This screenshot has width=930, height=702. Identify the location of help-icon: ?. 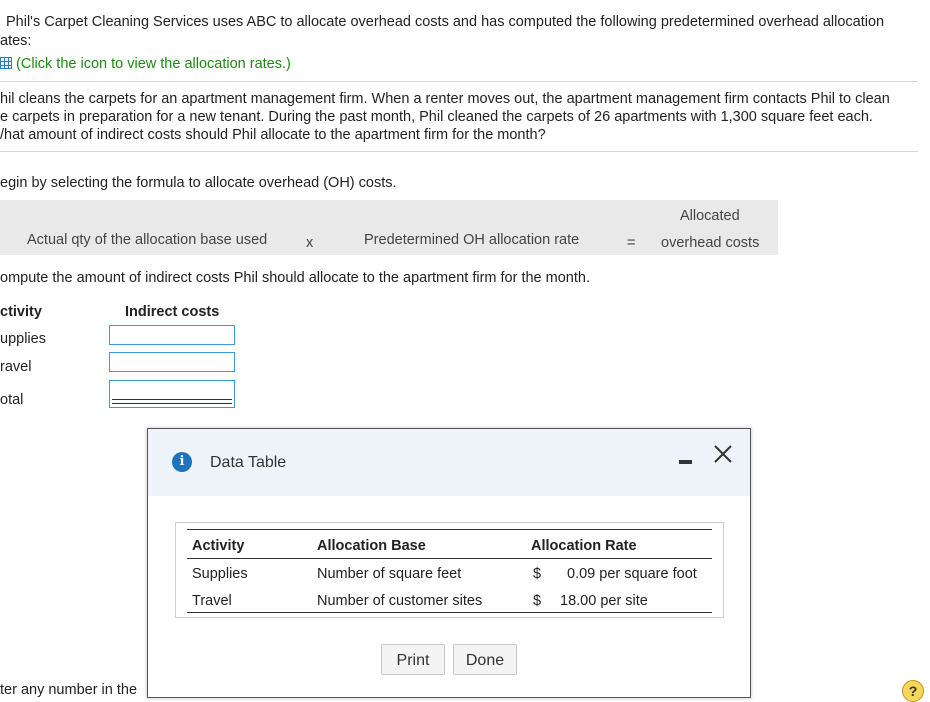
(913, 691).